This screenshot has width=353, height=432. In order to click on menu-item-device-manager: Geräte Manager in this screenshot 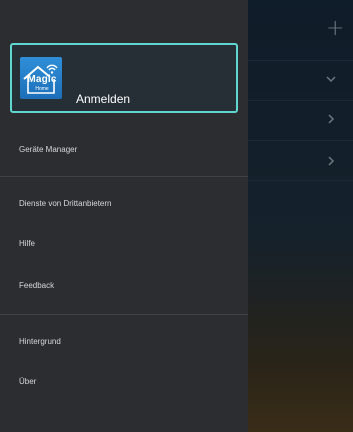, I will do `click(124, 150)`.